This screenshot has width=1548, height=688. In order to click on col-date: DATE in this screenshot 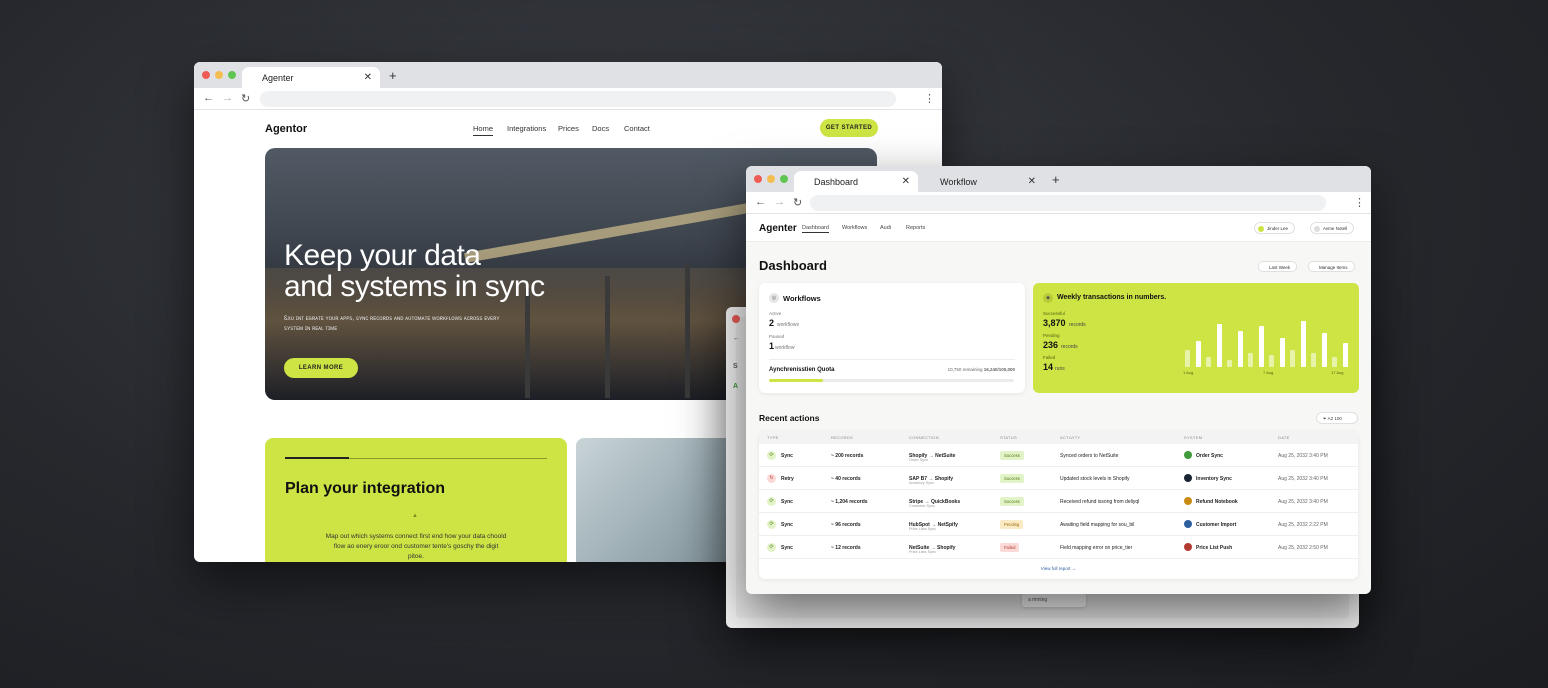, I will do `click(1284, 437)`.